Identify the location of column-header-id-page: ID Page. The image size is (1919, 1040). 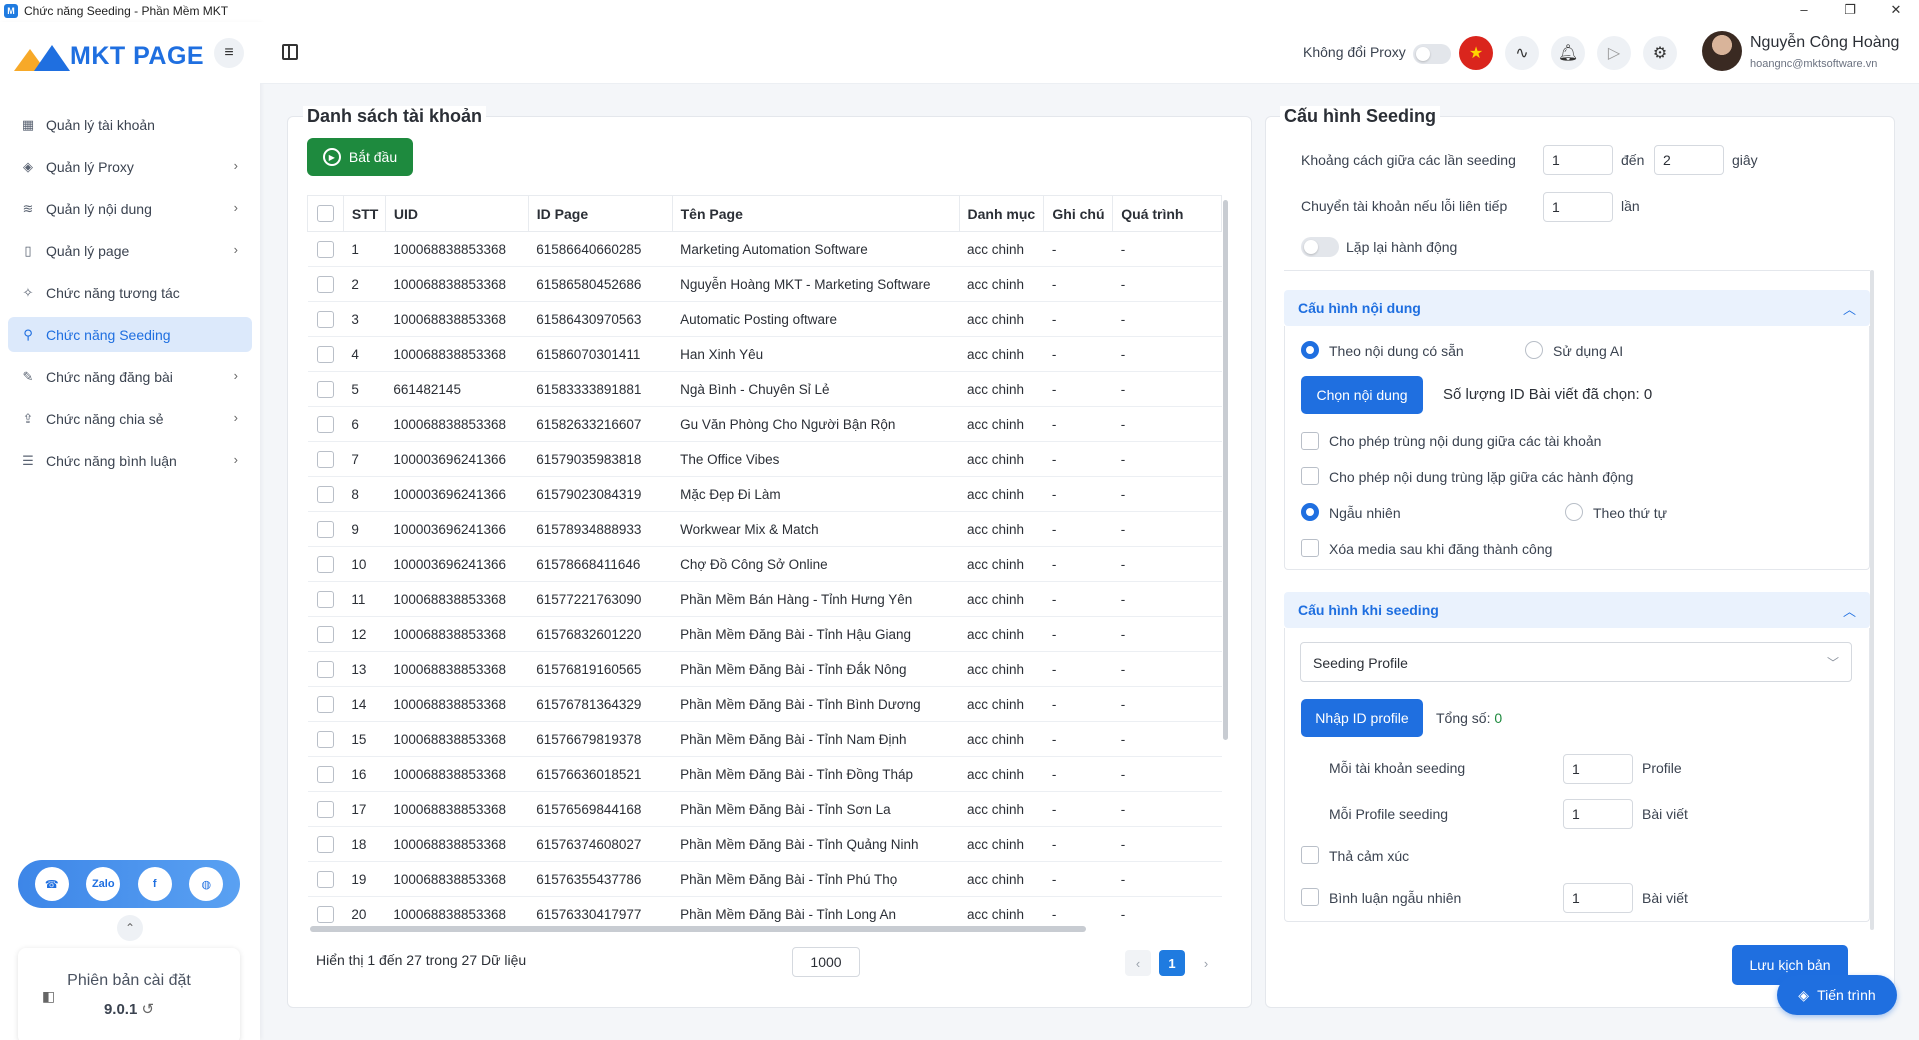
(600, 213).